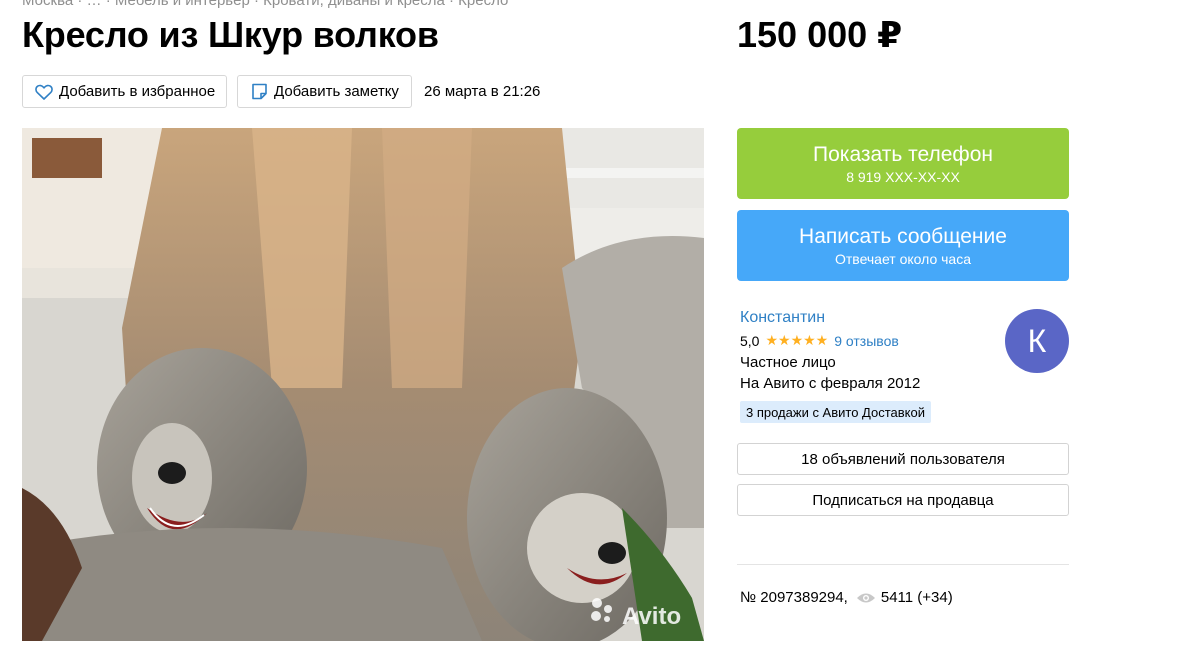 The height and width of the screenshot is (647, 1200). What do you see at coordinates (903, 236) in the screenshot?
I see `write-message-label: Написать сообщение` at bounding box center [903, 236].